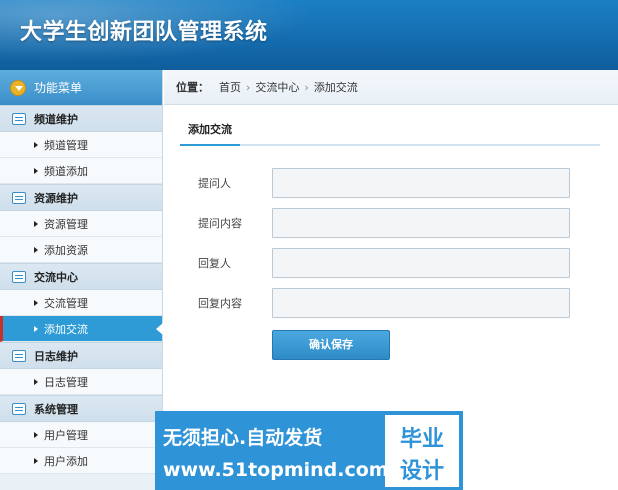  I want to click on menu-toggle-icon, so click(18, 87).